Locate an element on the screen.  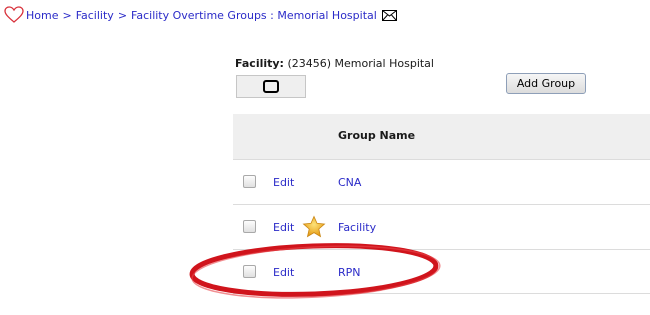
table-row: Edit CNA is located at coordinates (441, 181).